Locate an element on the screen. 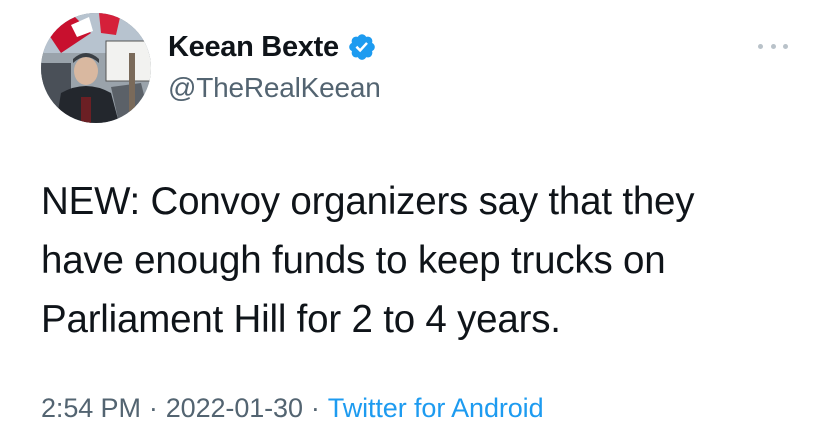  tweet-text-line: have enough funds to keep trucks on is located at coordinates (353, 260).